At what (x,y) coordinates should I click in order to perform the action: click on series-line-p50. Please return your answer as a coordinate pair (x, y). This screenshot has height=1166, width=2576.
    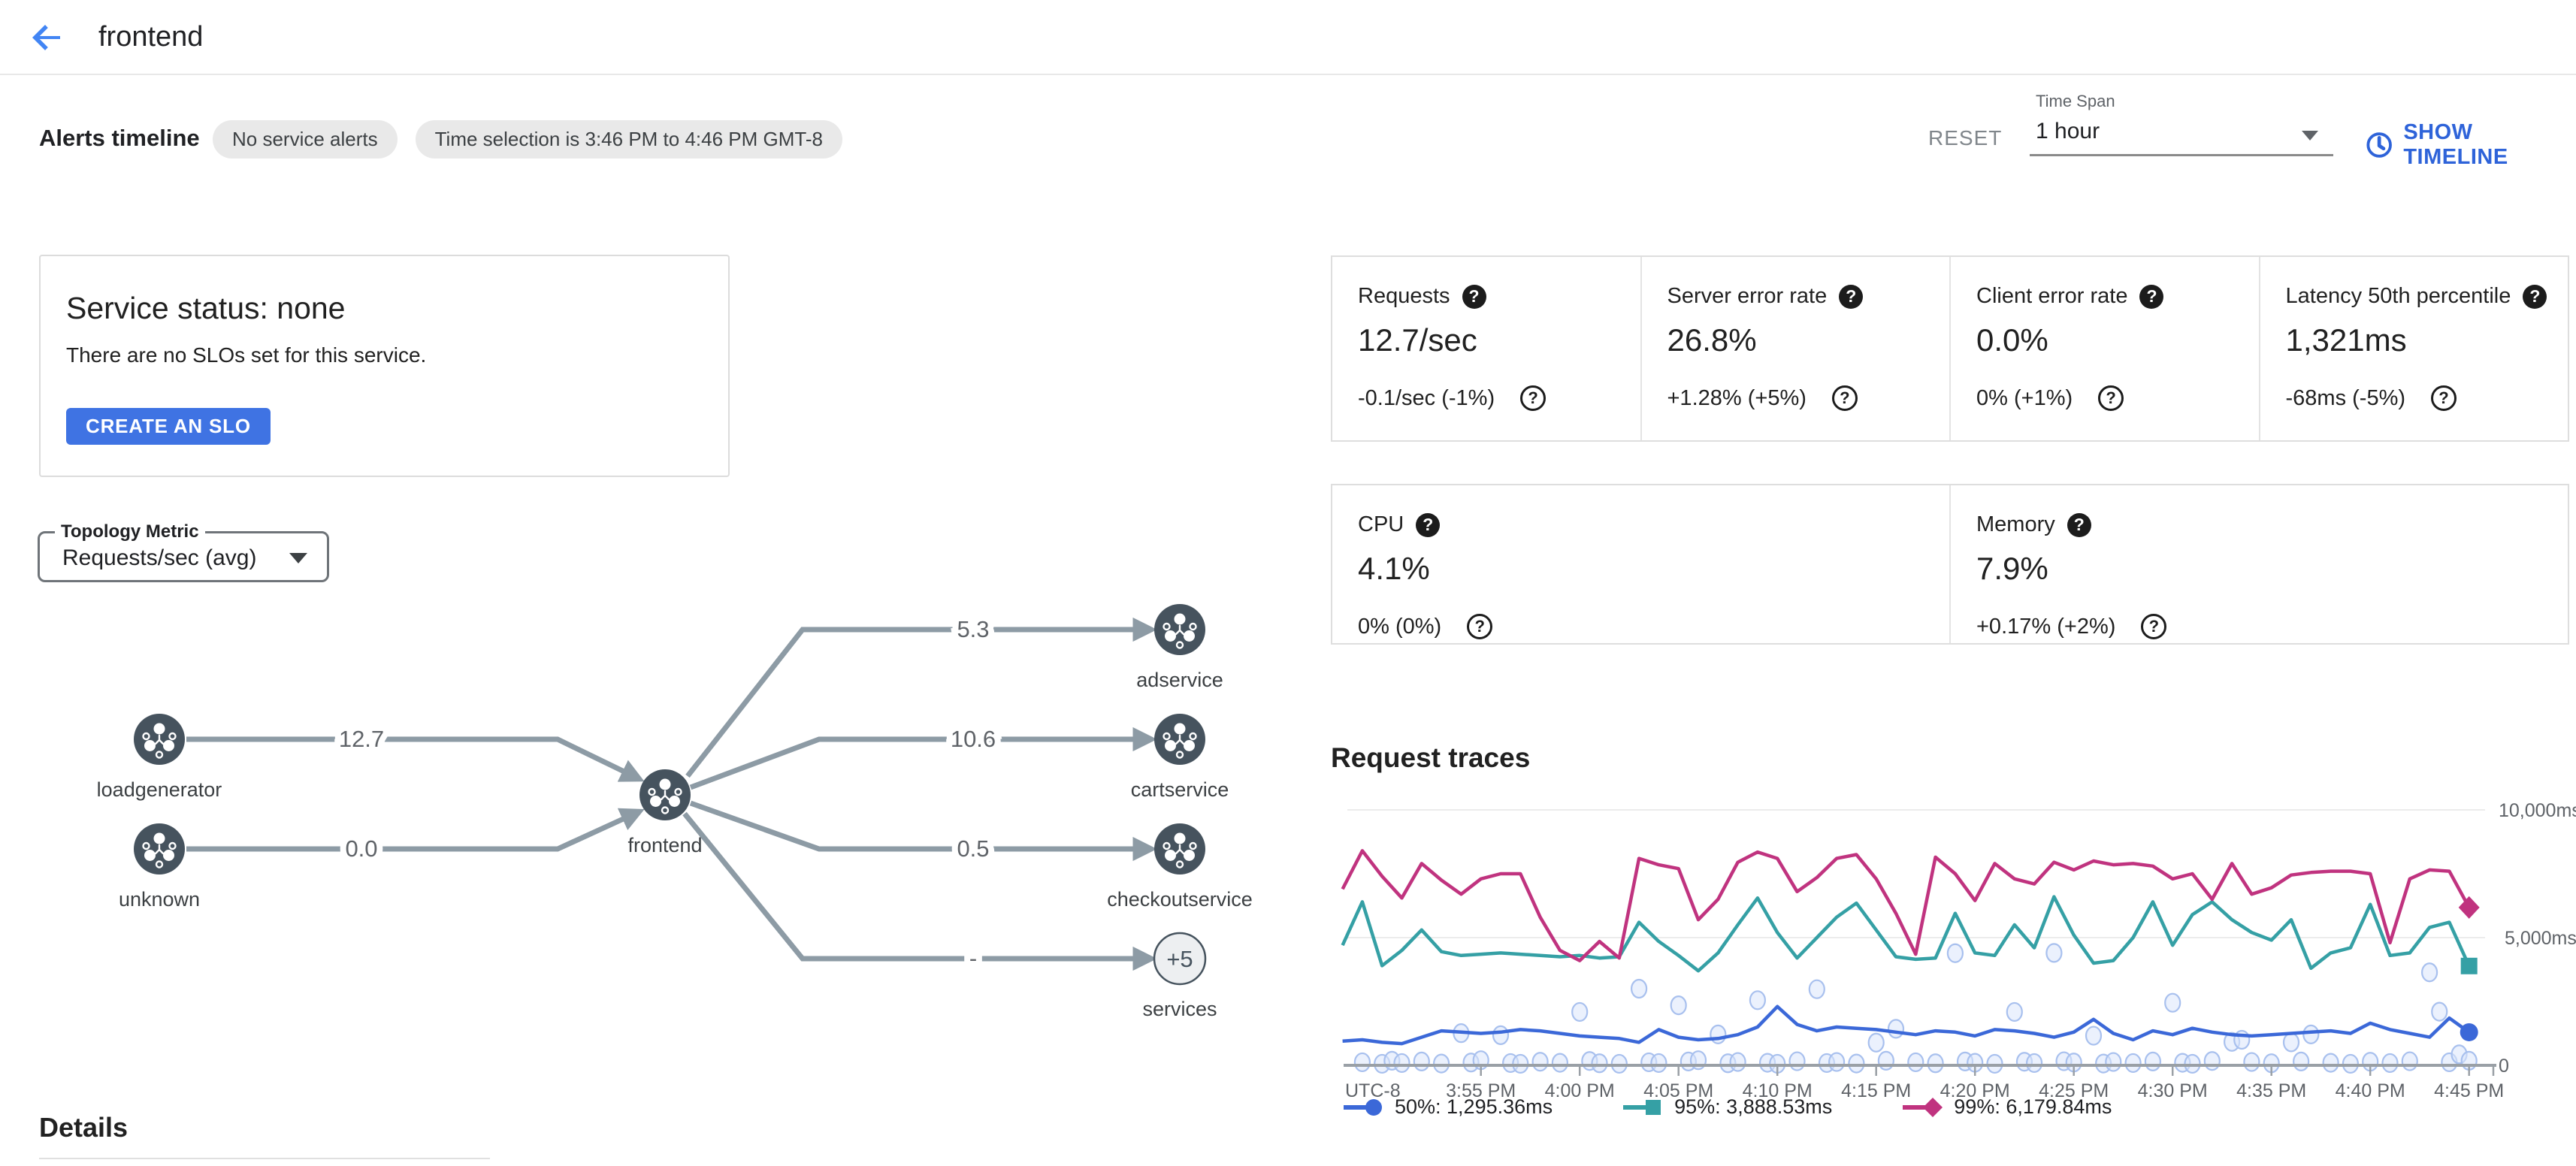
    Looking at the image, I should click on (1907, 1025).